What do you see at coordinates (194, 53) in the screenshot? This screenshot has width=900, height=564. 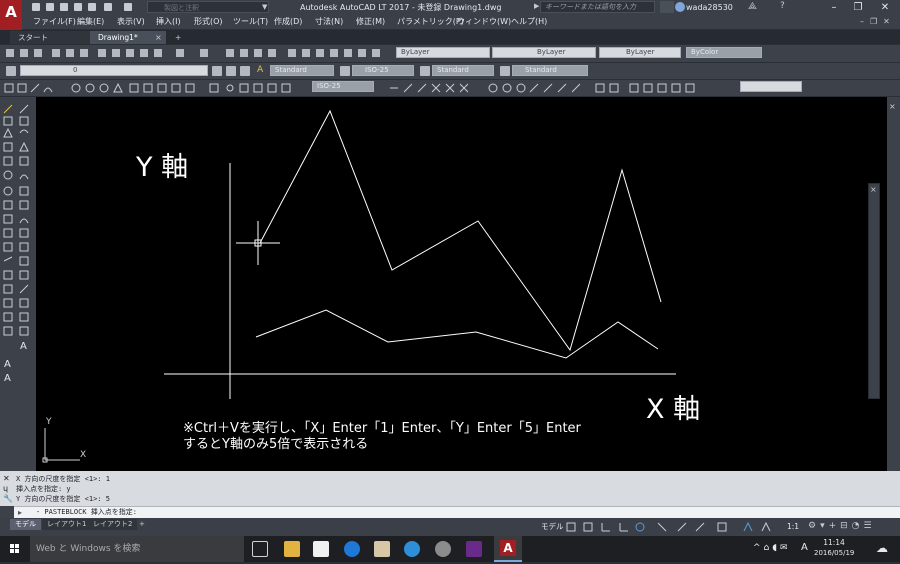 I see `standard-toolbar-icons` at bounding box center [194, 53].